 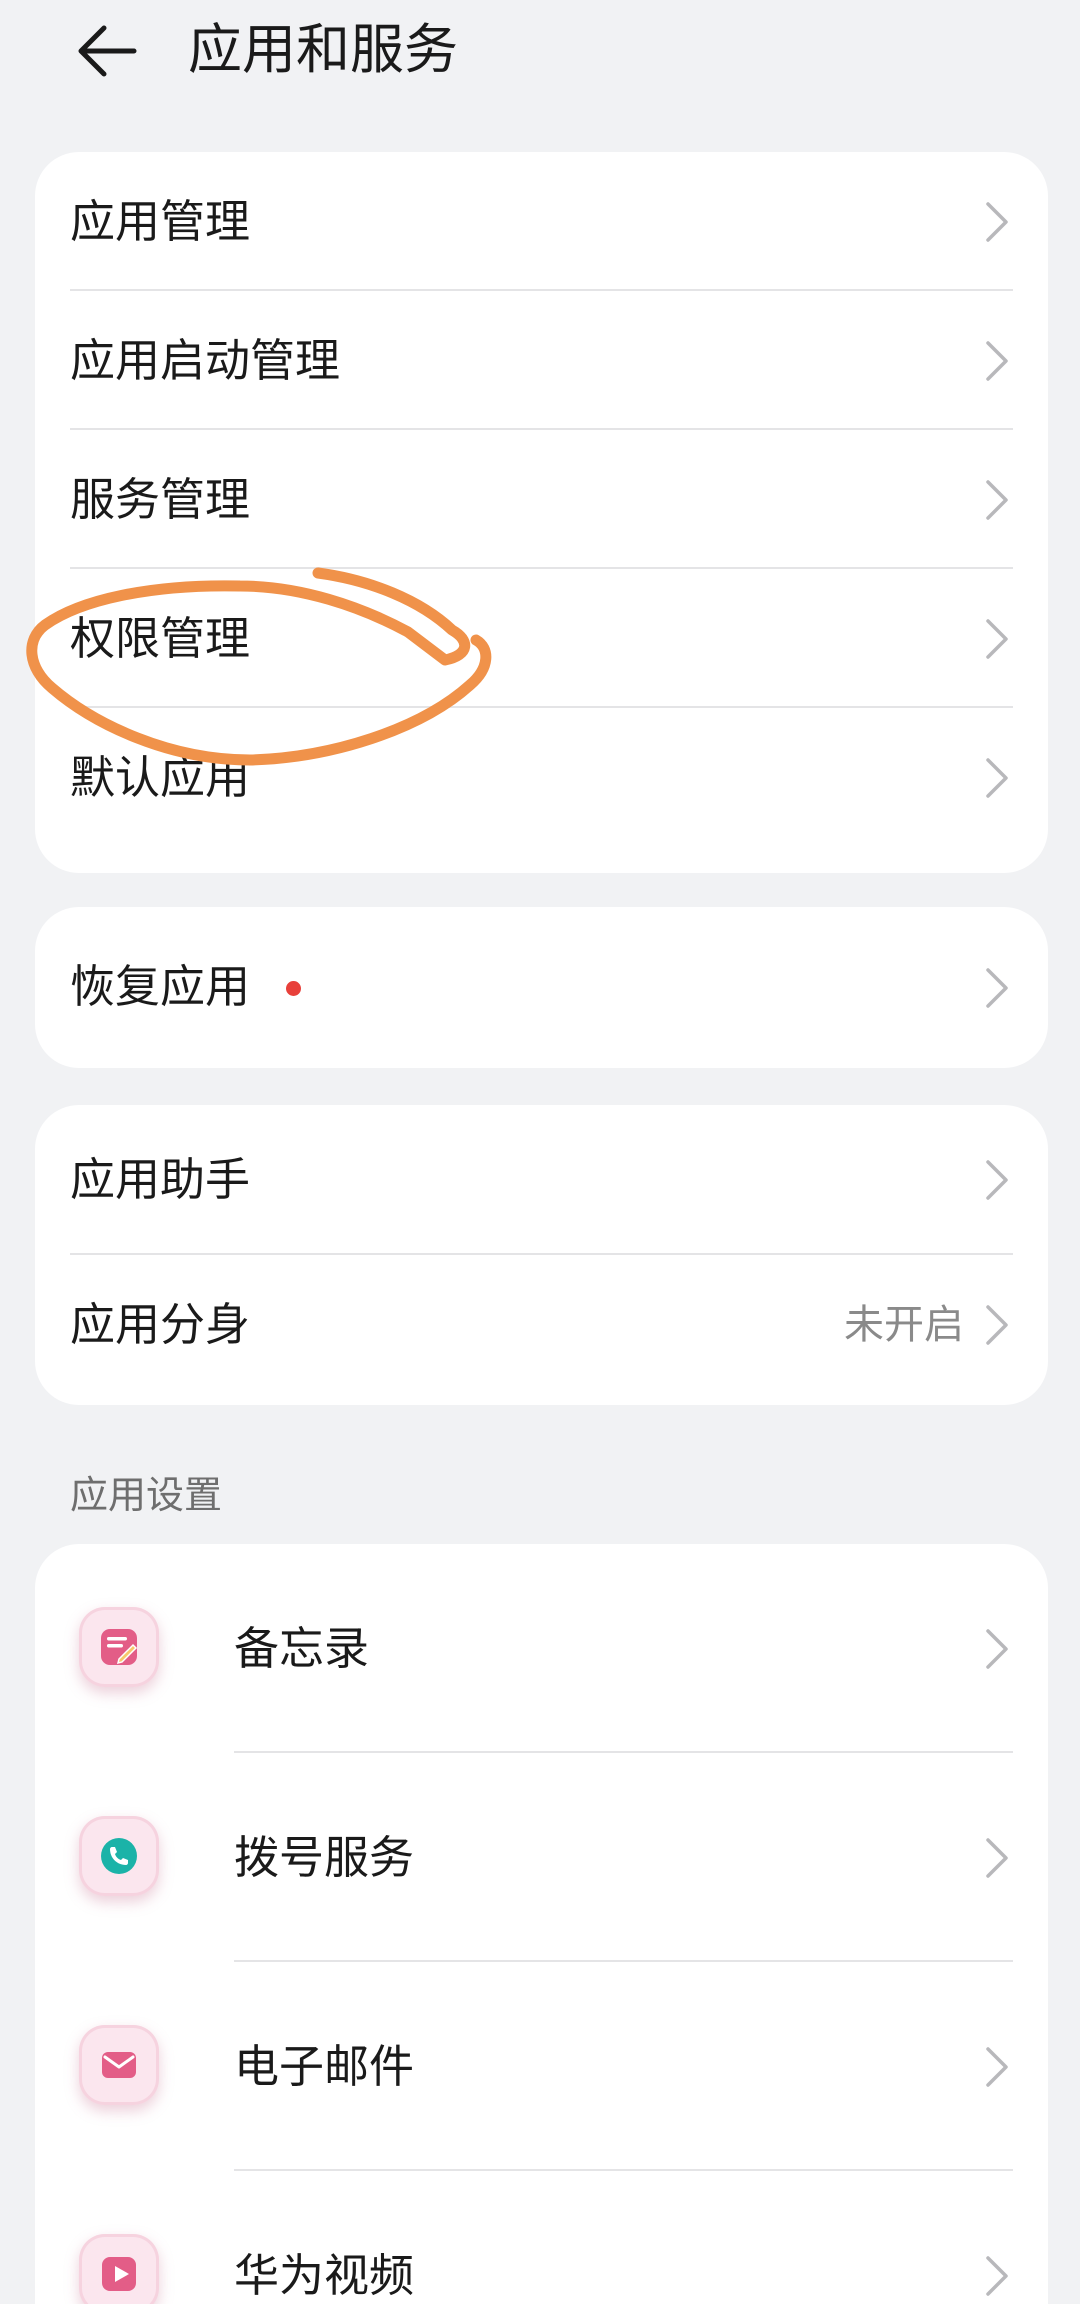 What do you see at coordinates (119, 1647) in the screenshot?
I see `notepad-icon` at bounding box center [119, 1647].